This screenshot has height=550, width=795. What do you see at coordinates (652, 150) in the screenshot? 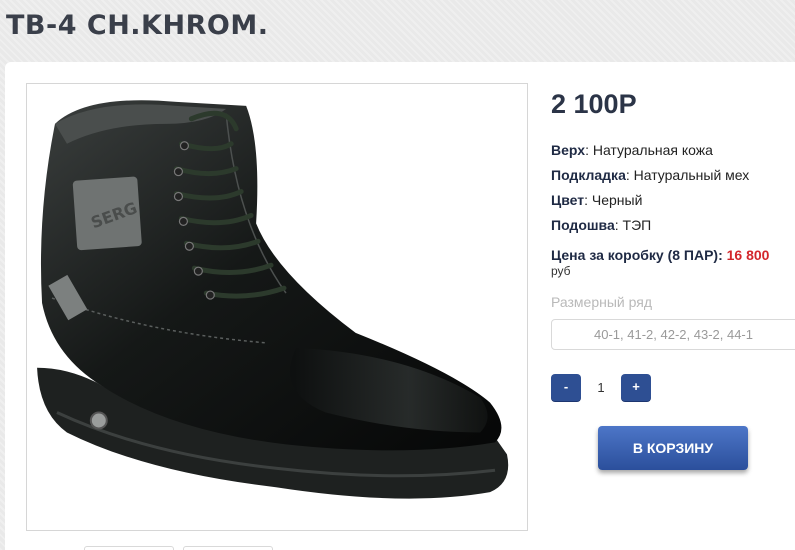
I see `spec-value: Натуральная кожа` at bounding box center [652, 150].